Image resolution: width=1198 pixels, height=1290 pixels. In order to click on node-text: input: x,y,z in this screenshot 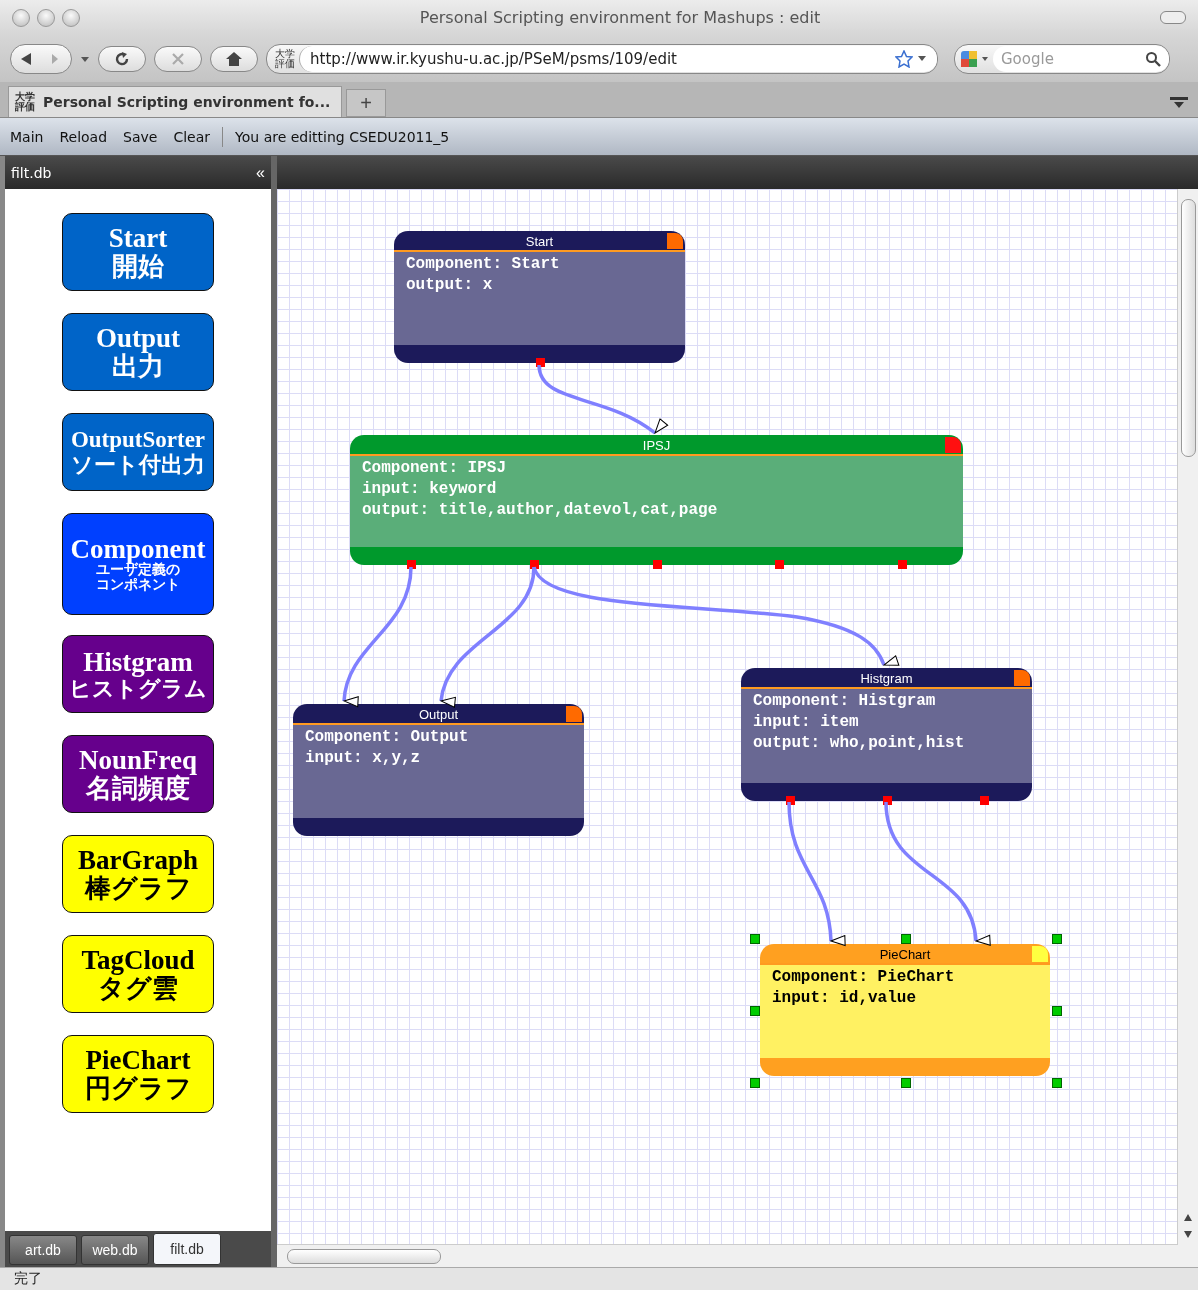, I will do `click(363, 758)`.